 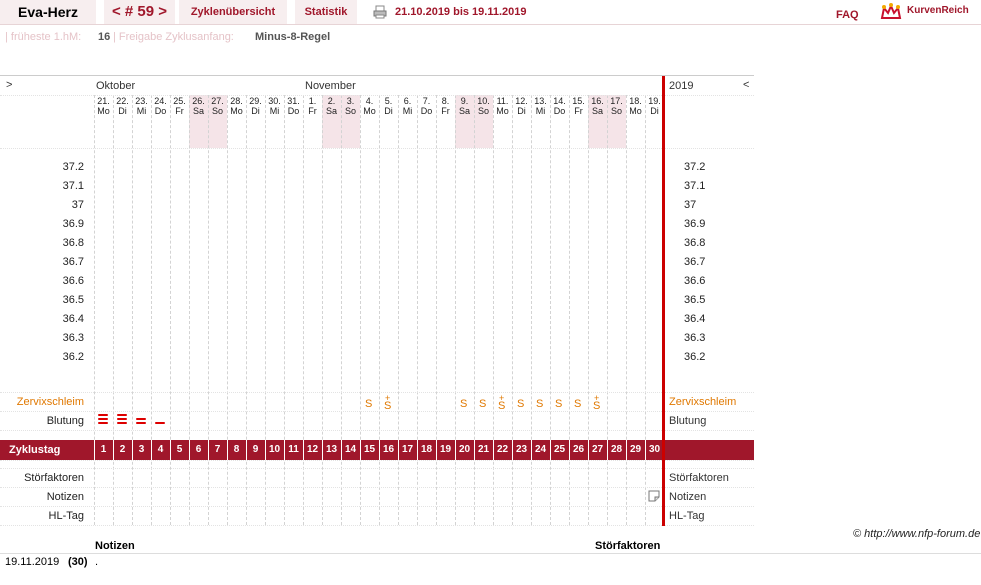 What do you see at coordinates (369, 449) in the screenshot?
I see `cycle-day-number: 15` at bounding box center [369, 449].